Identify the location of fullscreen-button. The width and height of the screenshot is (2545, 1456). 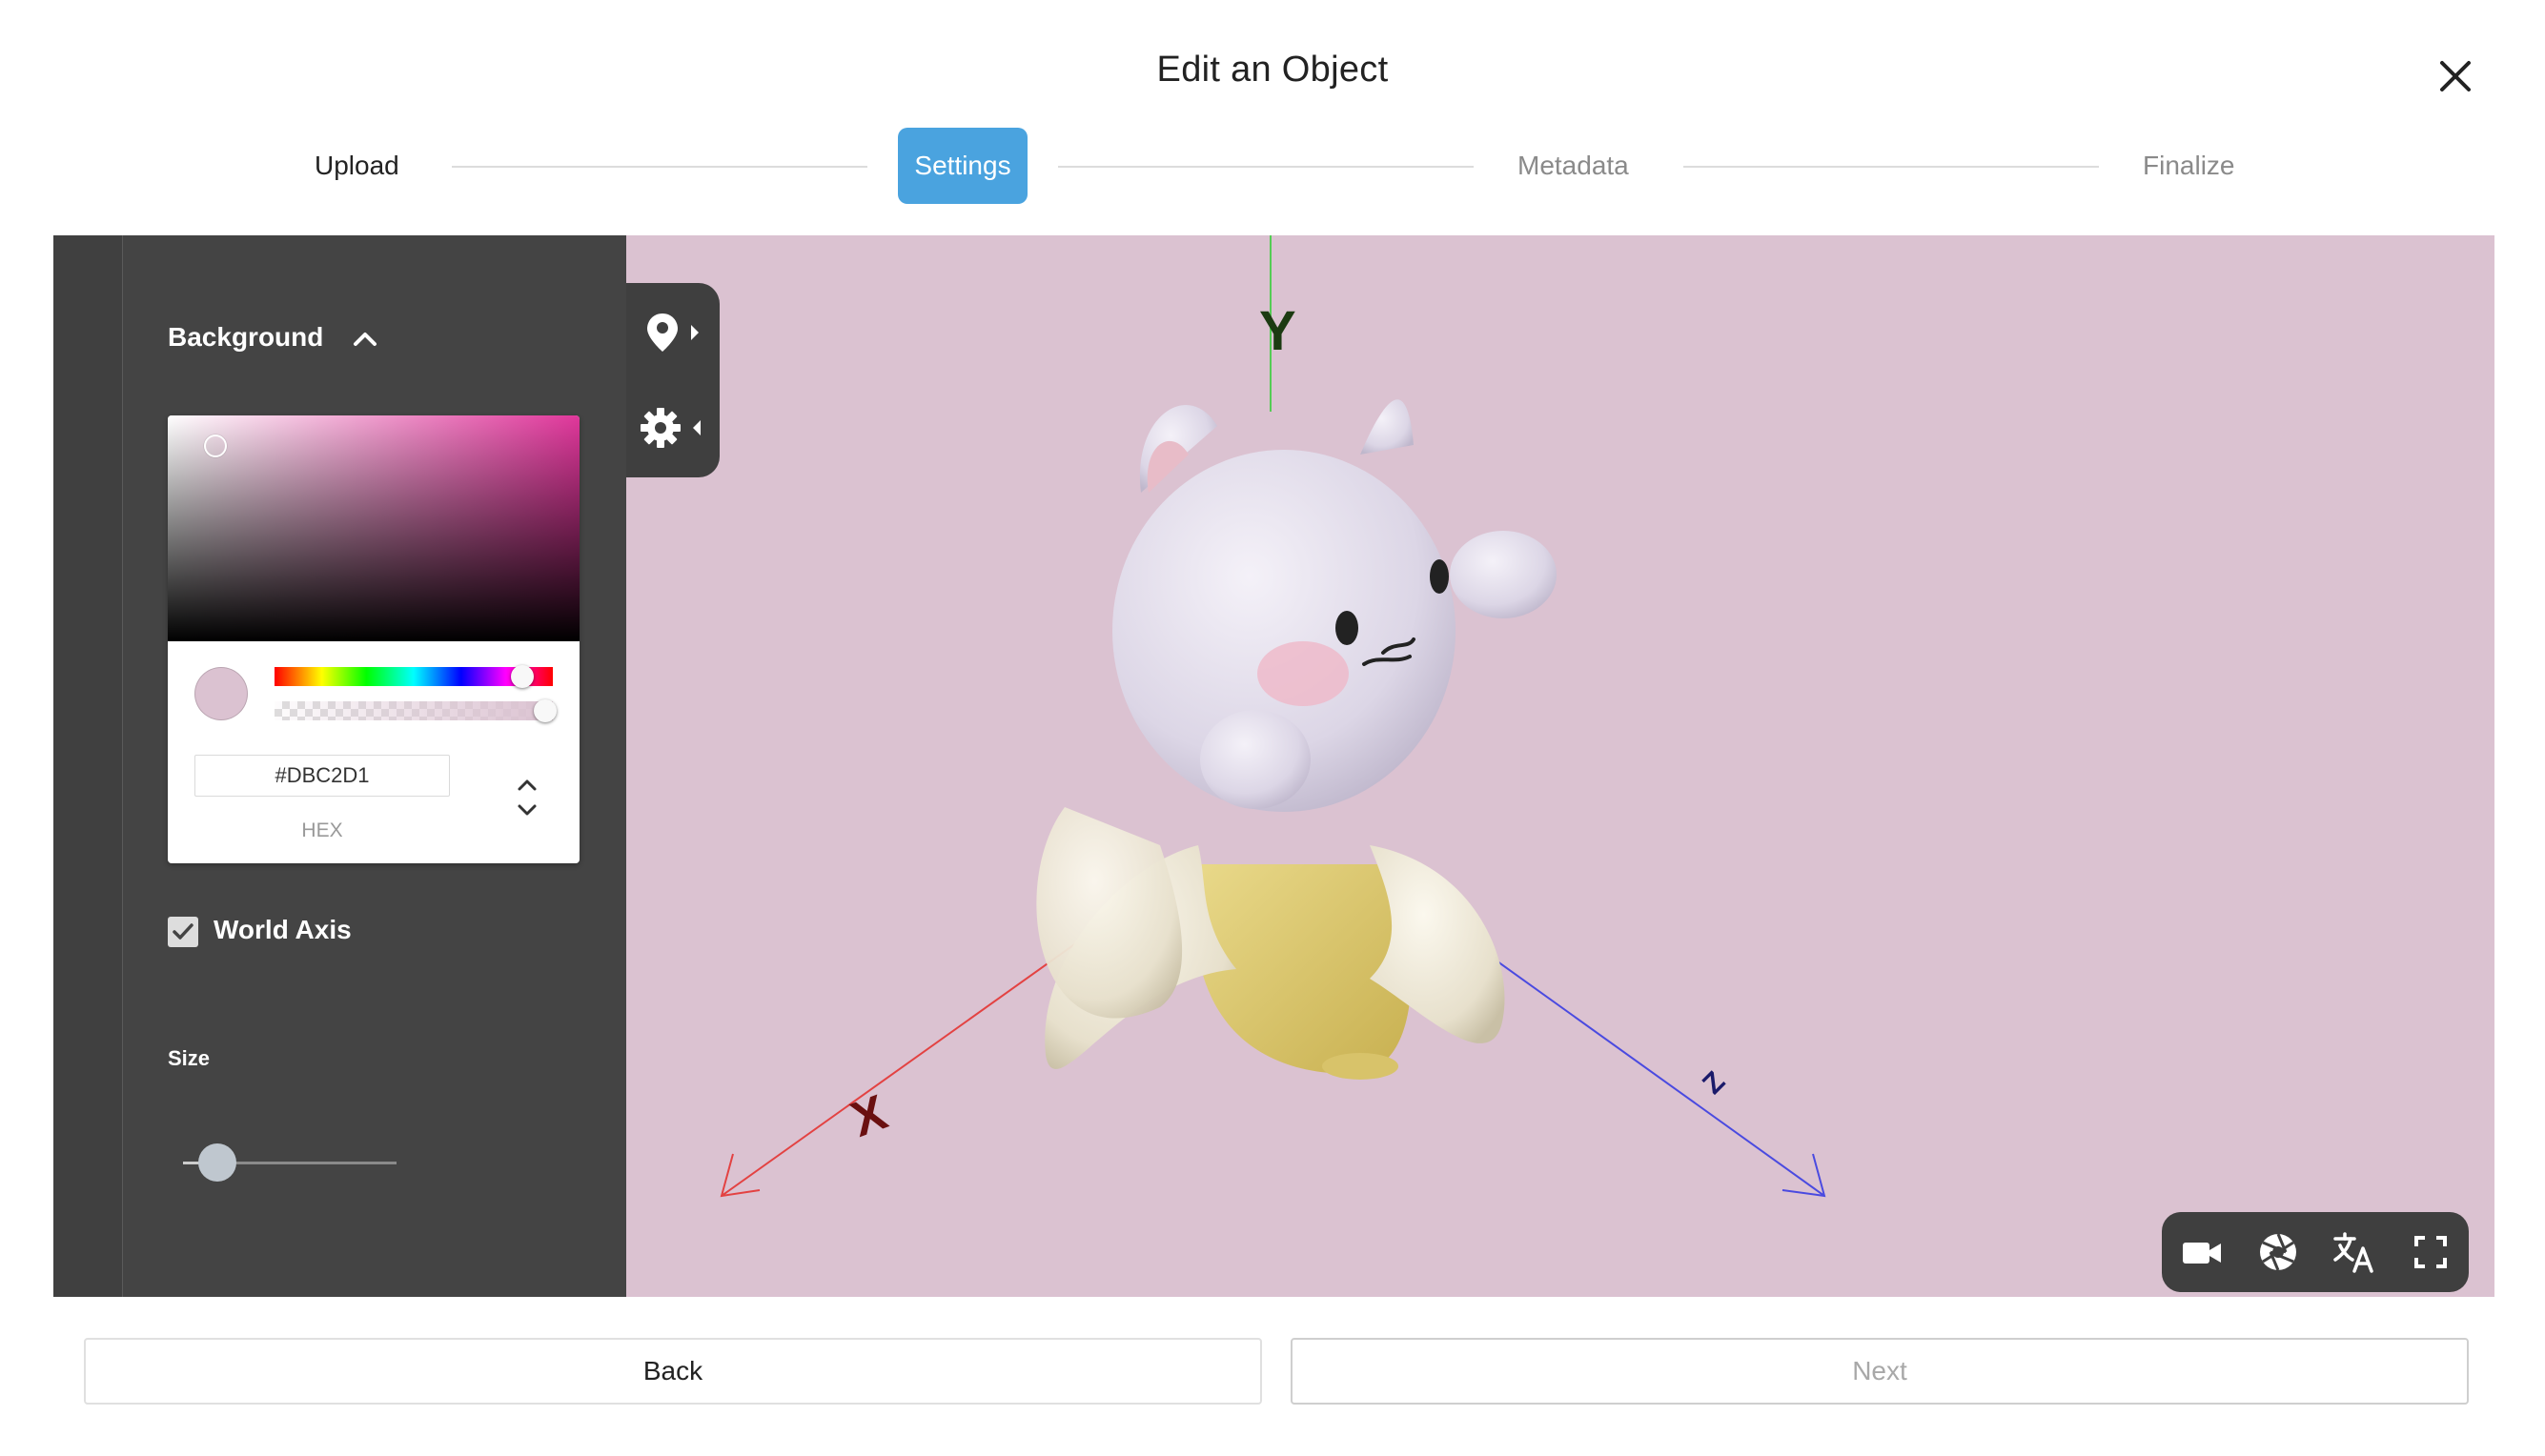
(2431, 1252).